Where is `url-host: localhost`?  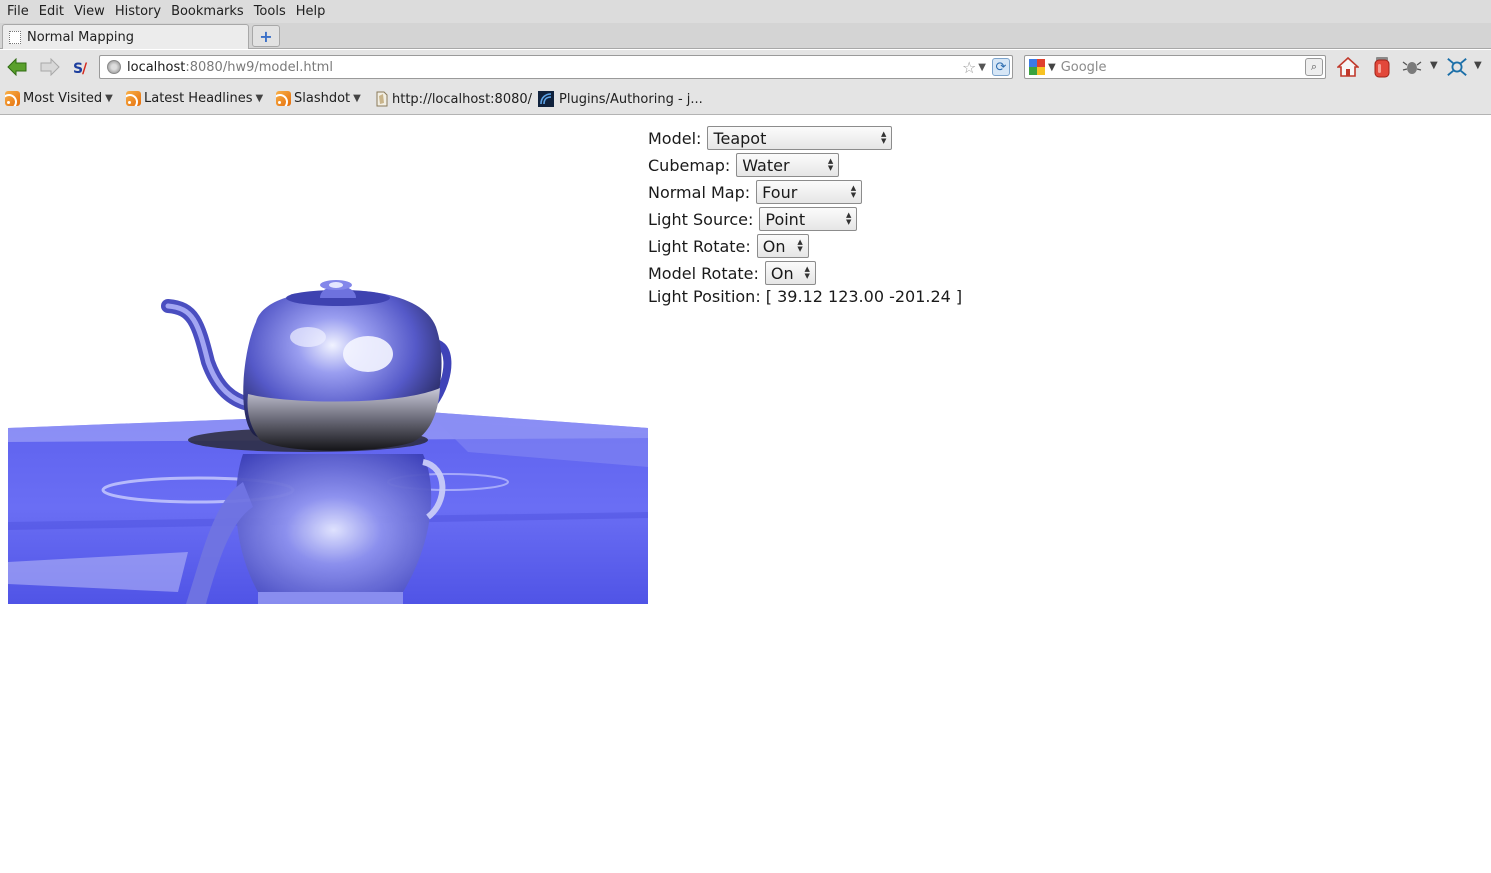 url-host: localhost is located at coordinates (156, 67).